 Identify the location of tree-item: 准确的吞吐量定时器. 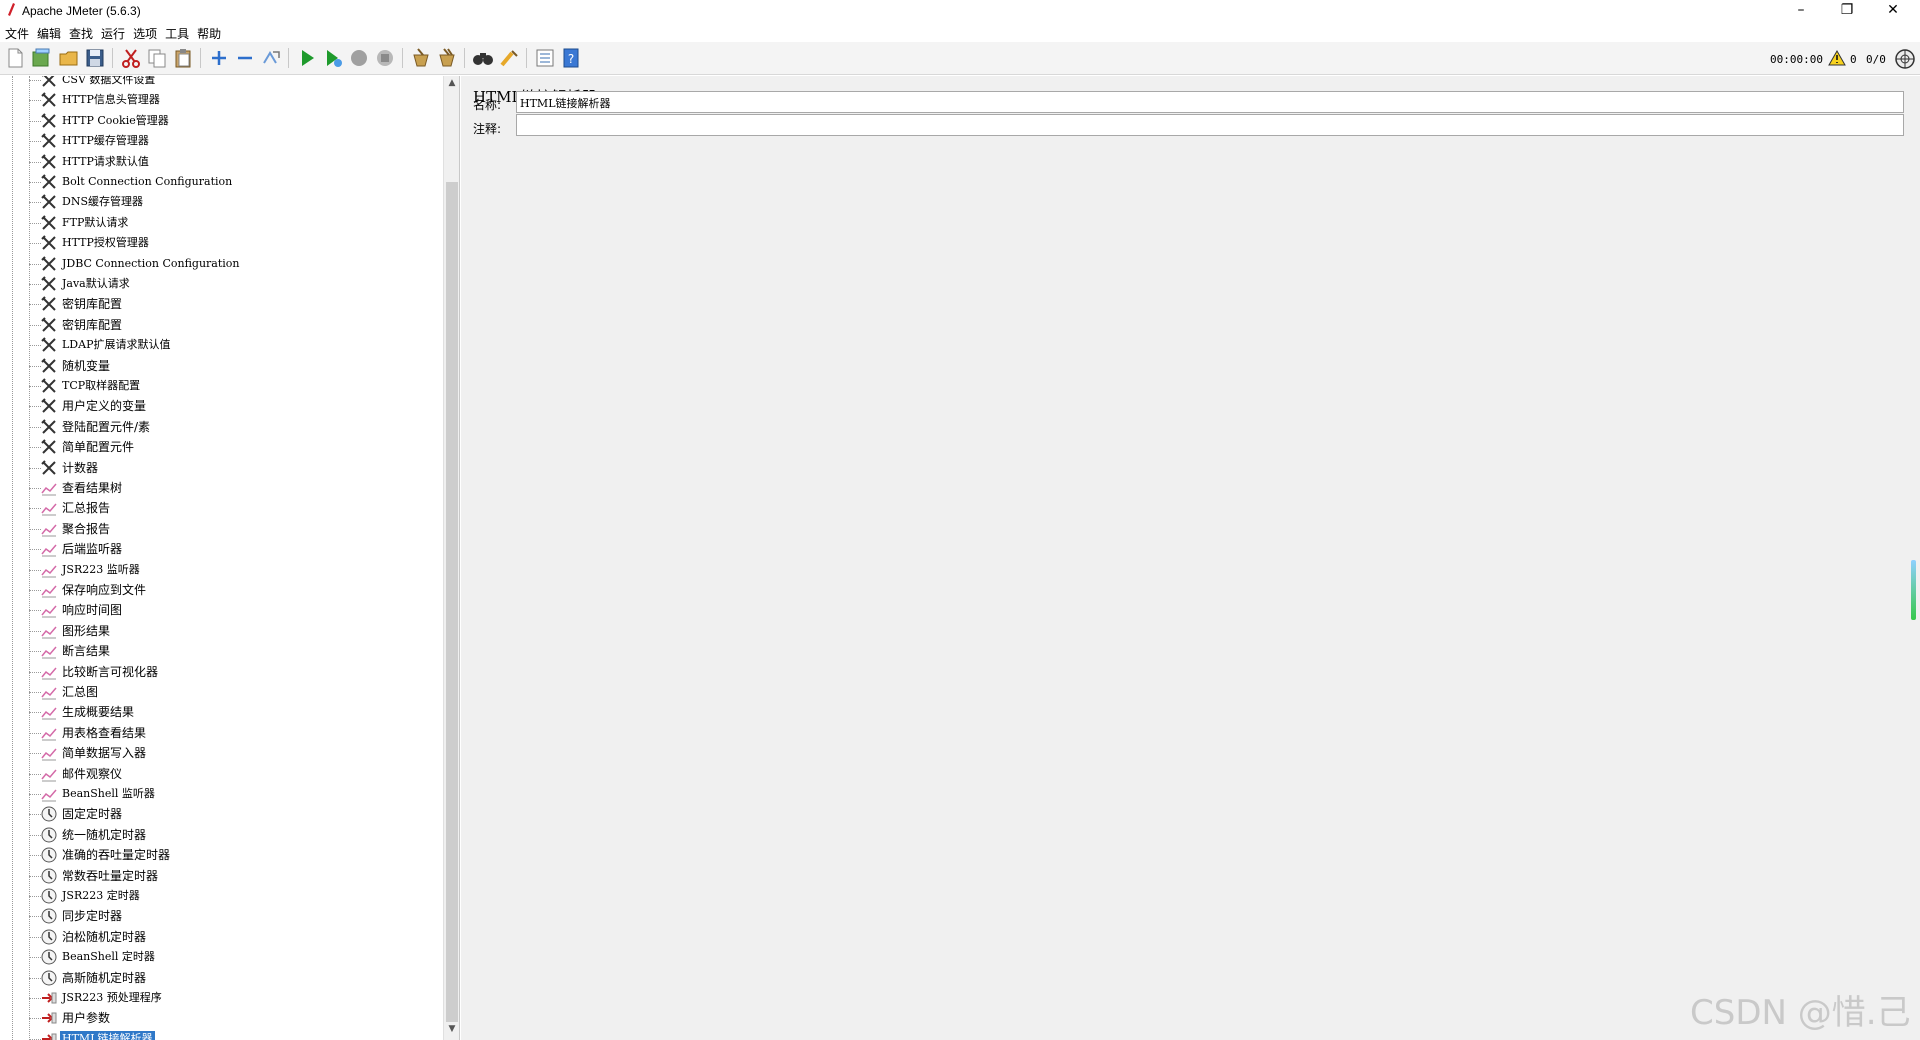
(221, 855).